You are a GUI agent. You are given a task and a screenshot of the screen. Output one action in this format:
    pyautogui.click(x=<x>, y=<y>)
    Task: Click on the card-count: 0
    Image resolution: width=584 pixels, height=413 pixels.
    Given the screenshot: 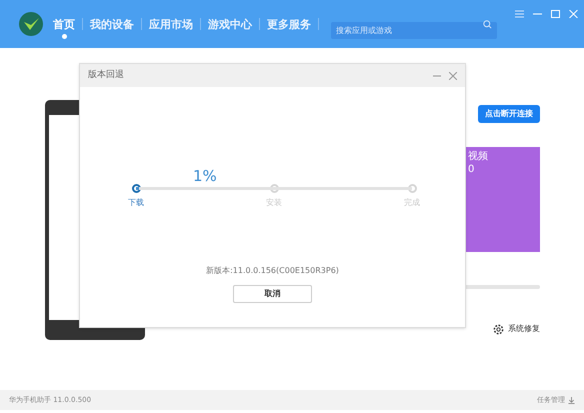 What is the action you would take?
    pyautogui.click(x=472, y=170)
    